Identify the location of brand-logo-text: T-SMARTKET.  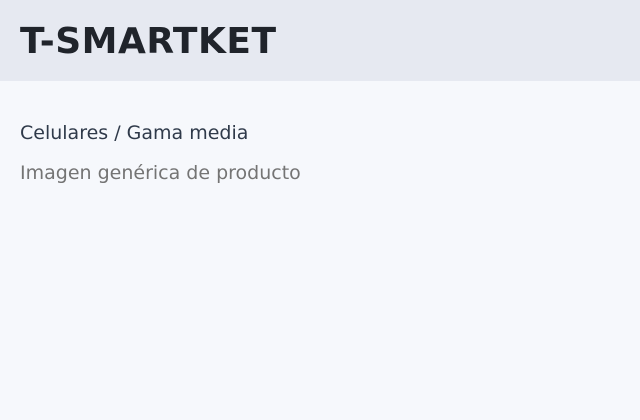
(148, 42).